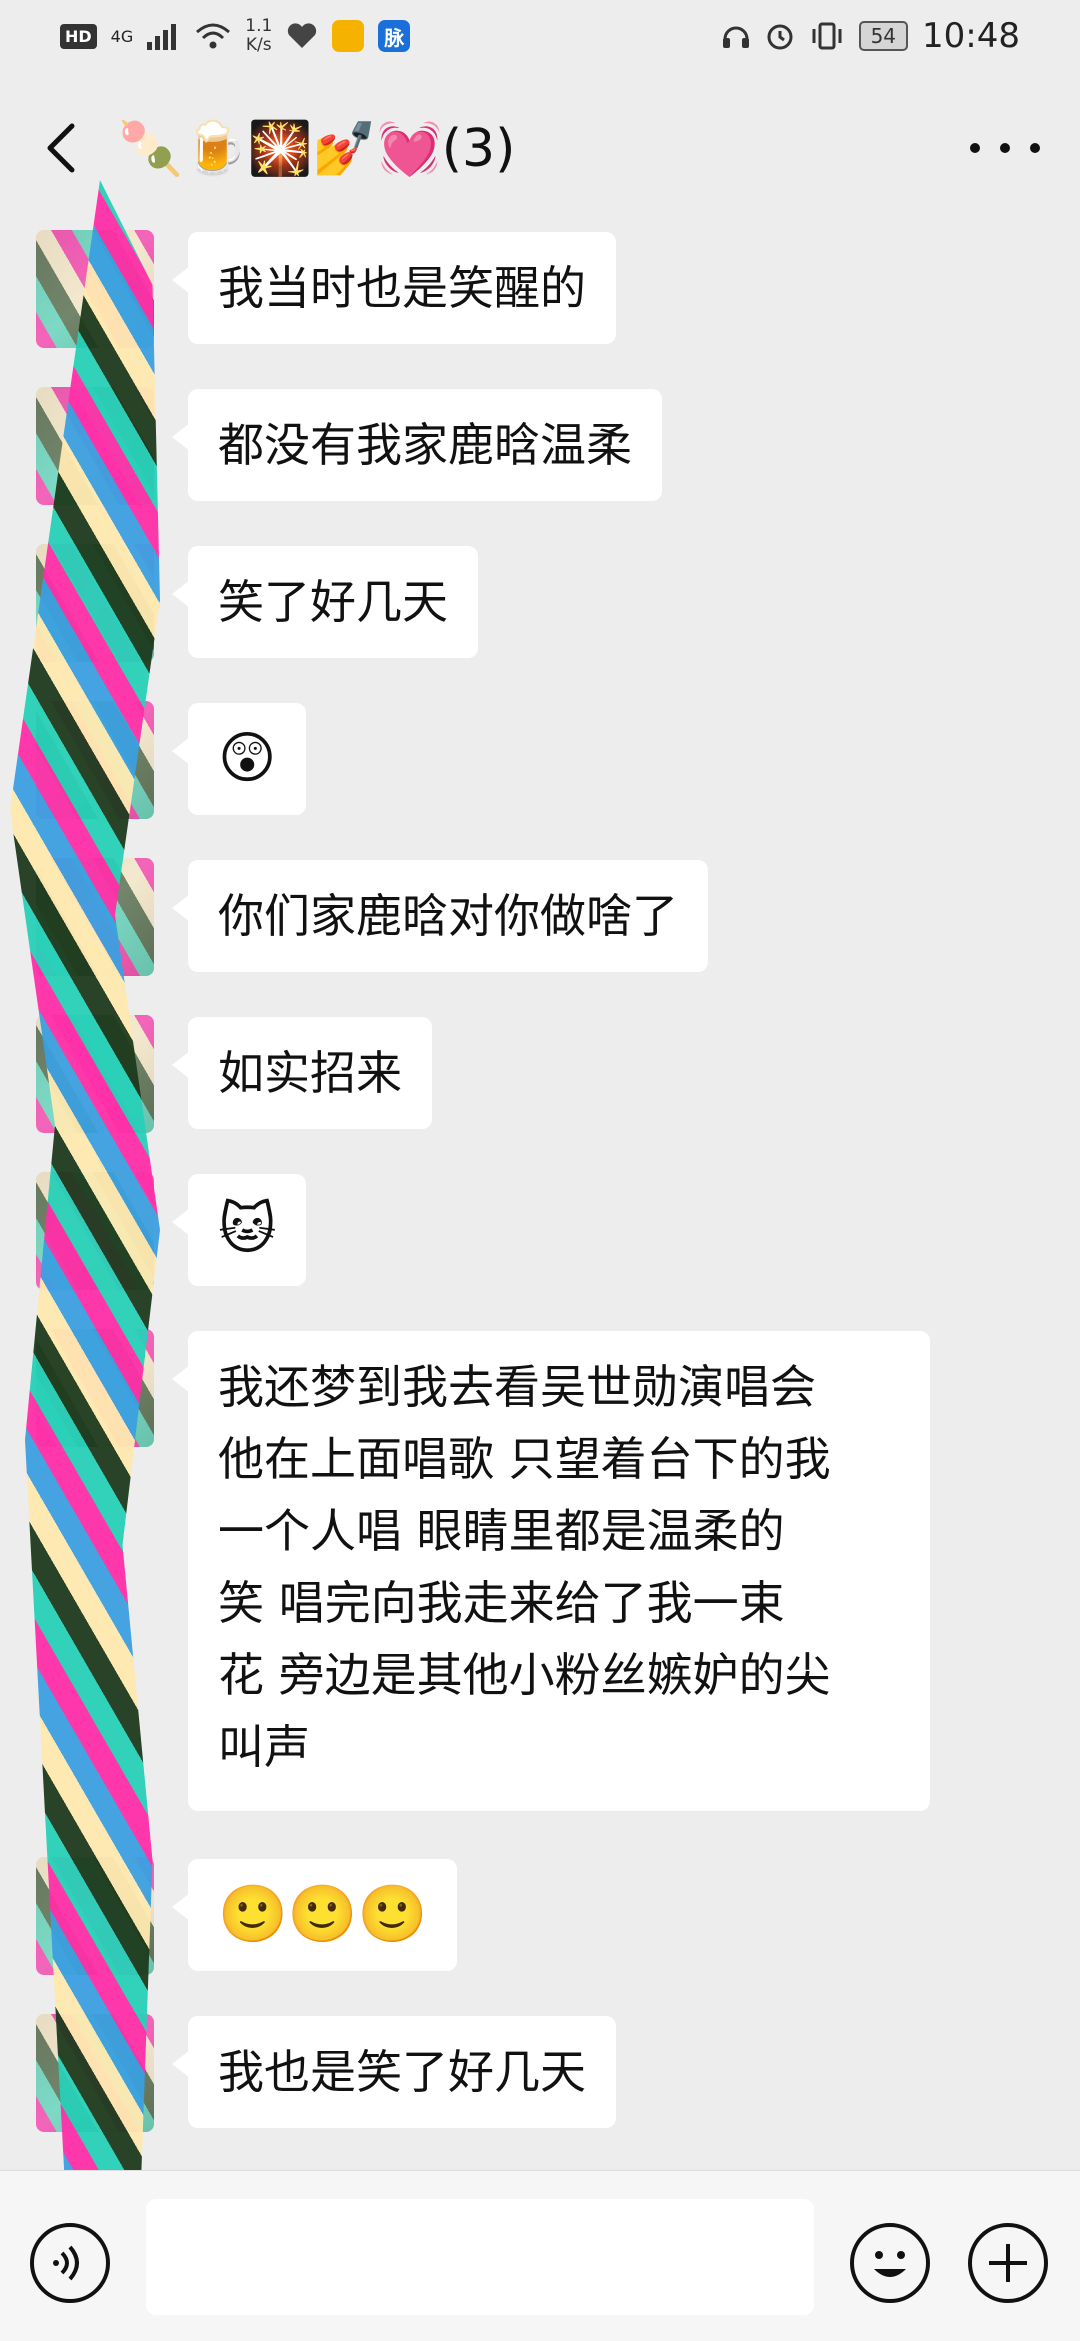 This screenshot has height=2341, width=1080. Describe the element at coordinates (827, 36) in the screenshot. I see `vibrate-icon` at that location.